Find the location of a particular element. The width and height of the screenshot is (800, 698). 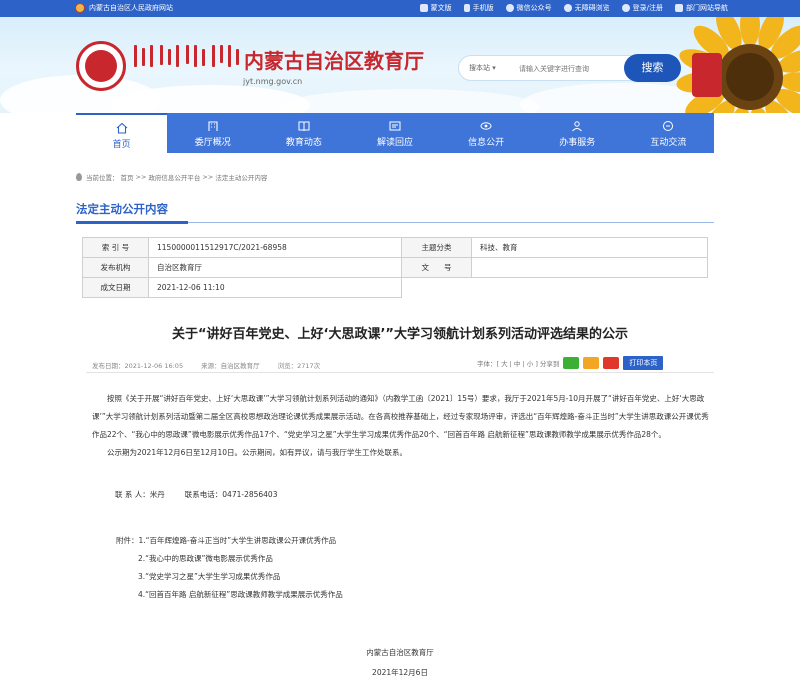

mongolian-version-link: 蒙文版 is located at coordinates (435, 8).